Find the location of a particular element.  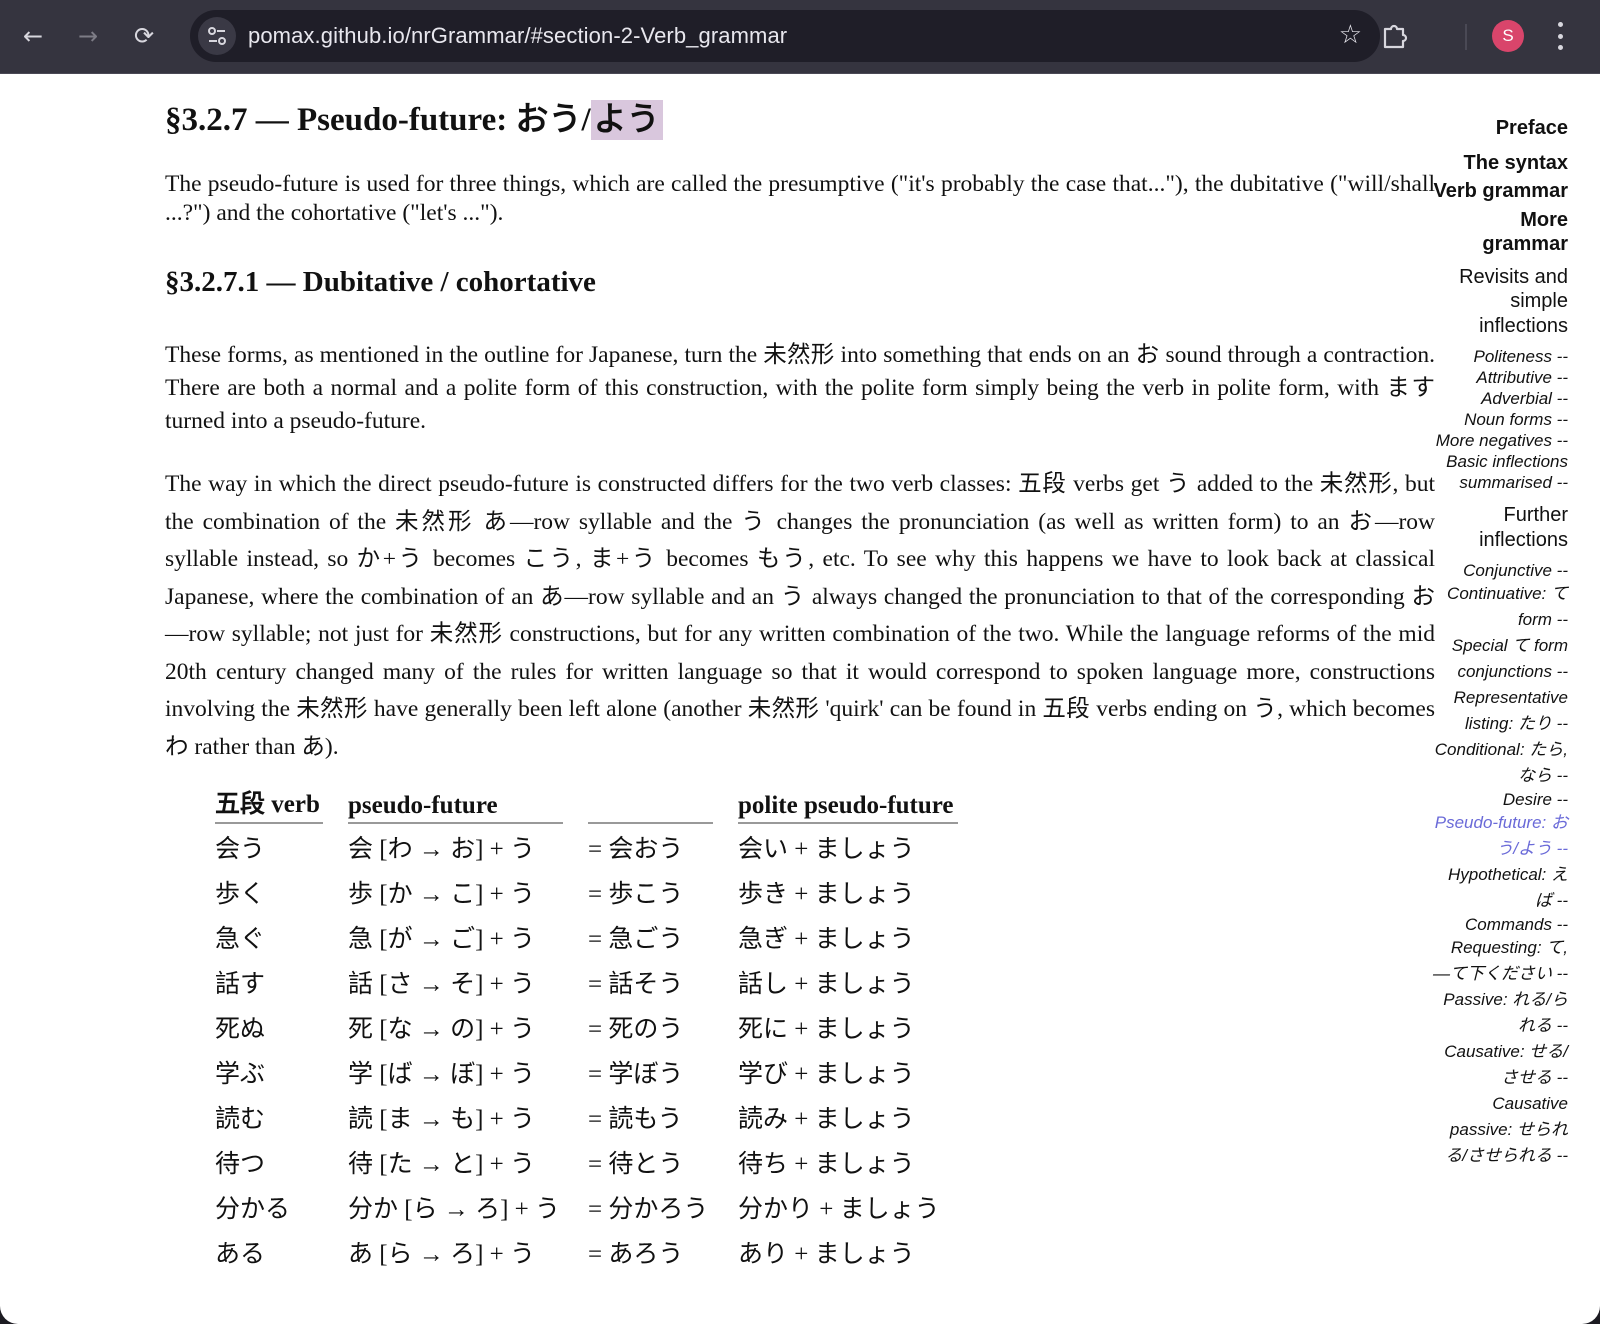

toc-chapter-preface: Preface is located at coordinates (1500, 128).